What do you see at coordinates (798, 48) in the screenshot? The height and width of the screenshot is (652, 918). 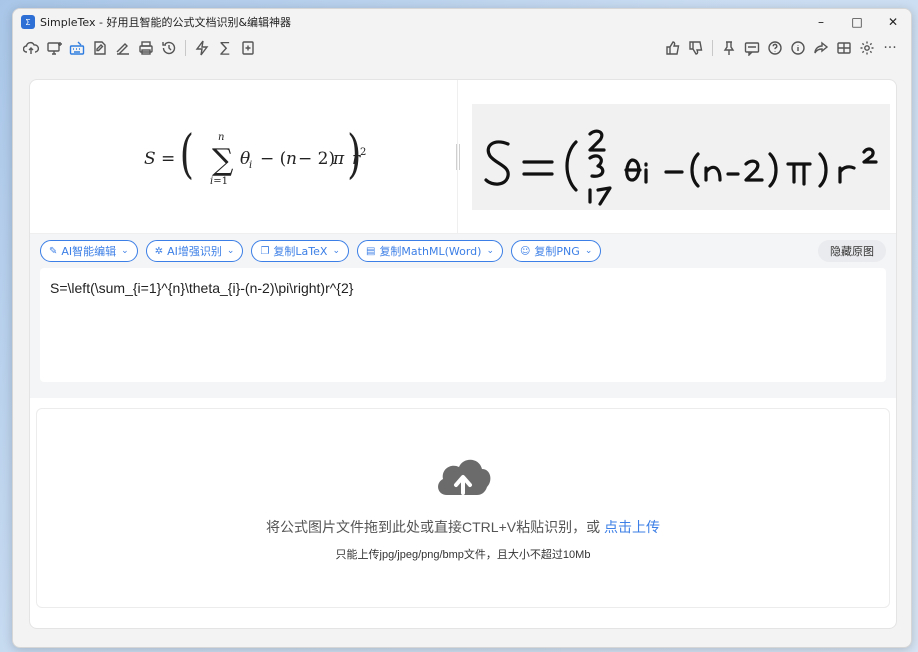 I see `info-icon` at bounding box center [798, 48].